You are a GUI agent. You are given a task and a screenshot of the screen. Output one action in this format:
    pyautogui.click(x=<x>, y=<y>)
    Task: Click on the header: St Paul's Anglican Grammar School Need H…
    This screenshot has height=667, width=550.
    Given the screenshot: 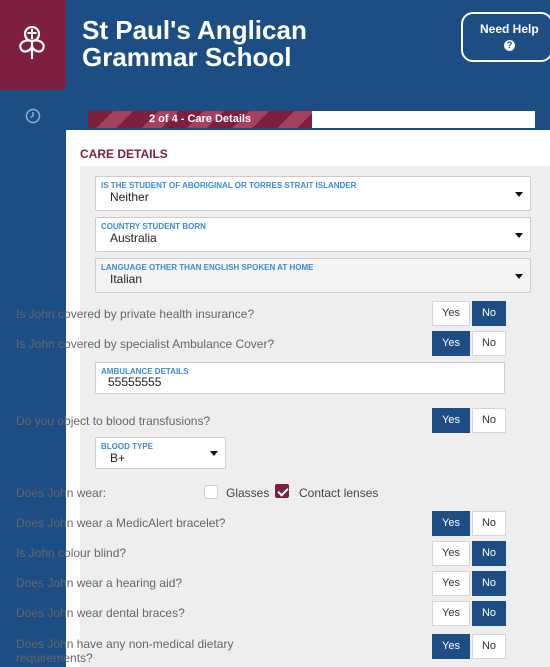 What is the action you would take?
    pyautogui.click(x=308, y=45)
    